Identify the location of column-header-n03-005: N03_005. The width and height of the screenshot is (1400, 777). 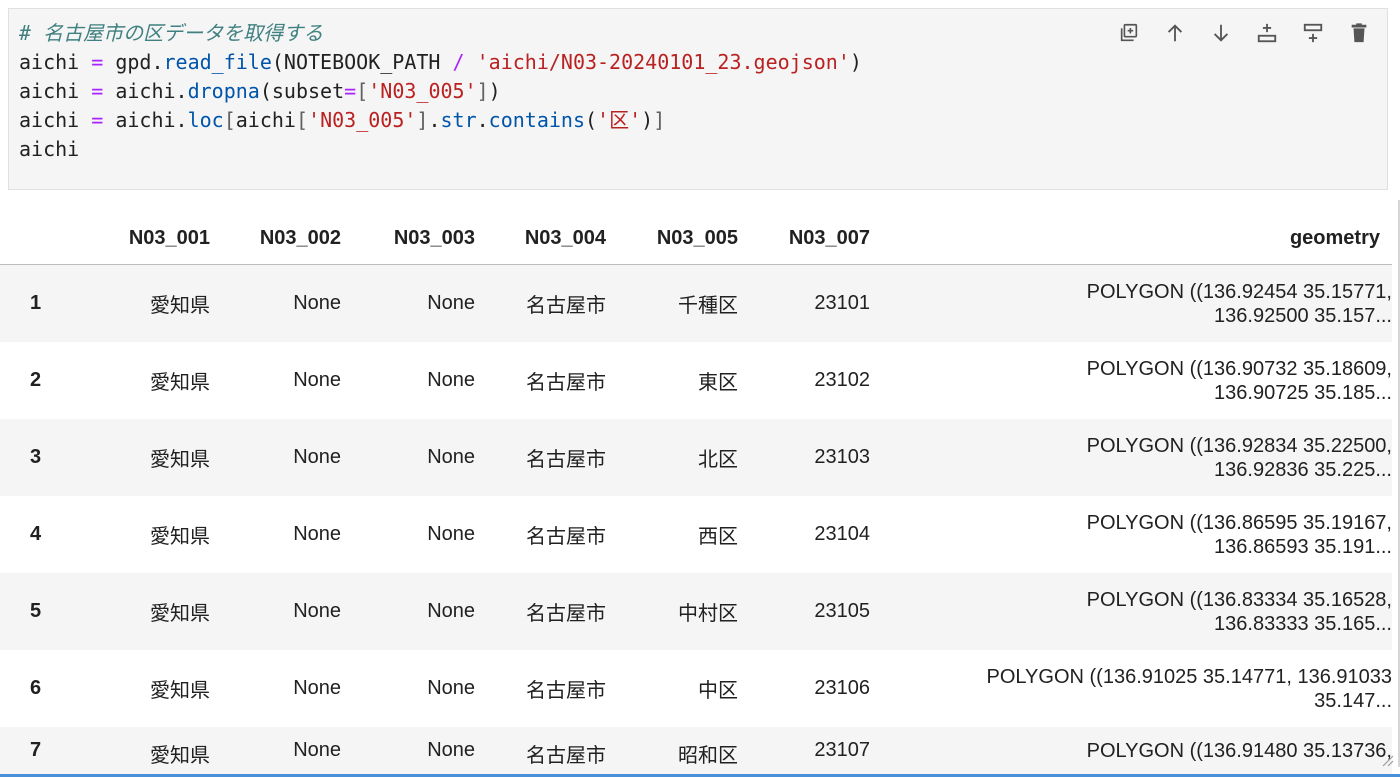
(672, 238).